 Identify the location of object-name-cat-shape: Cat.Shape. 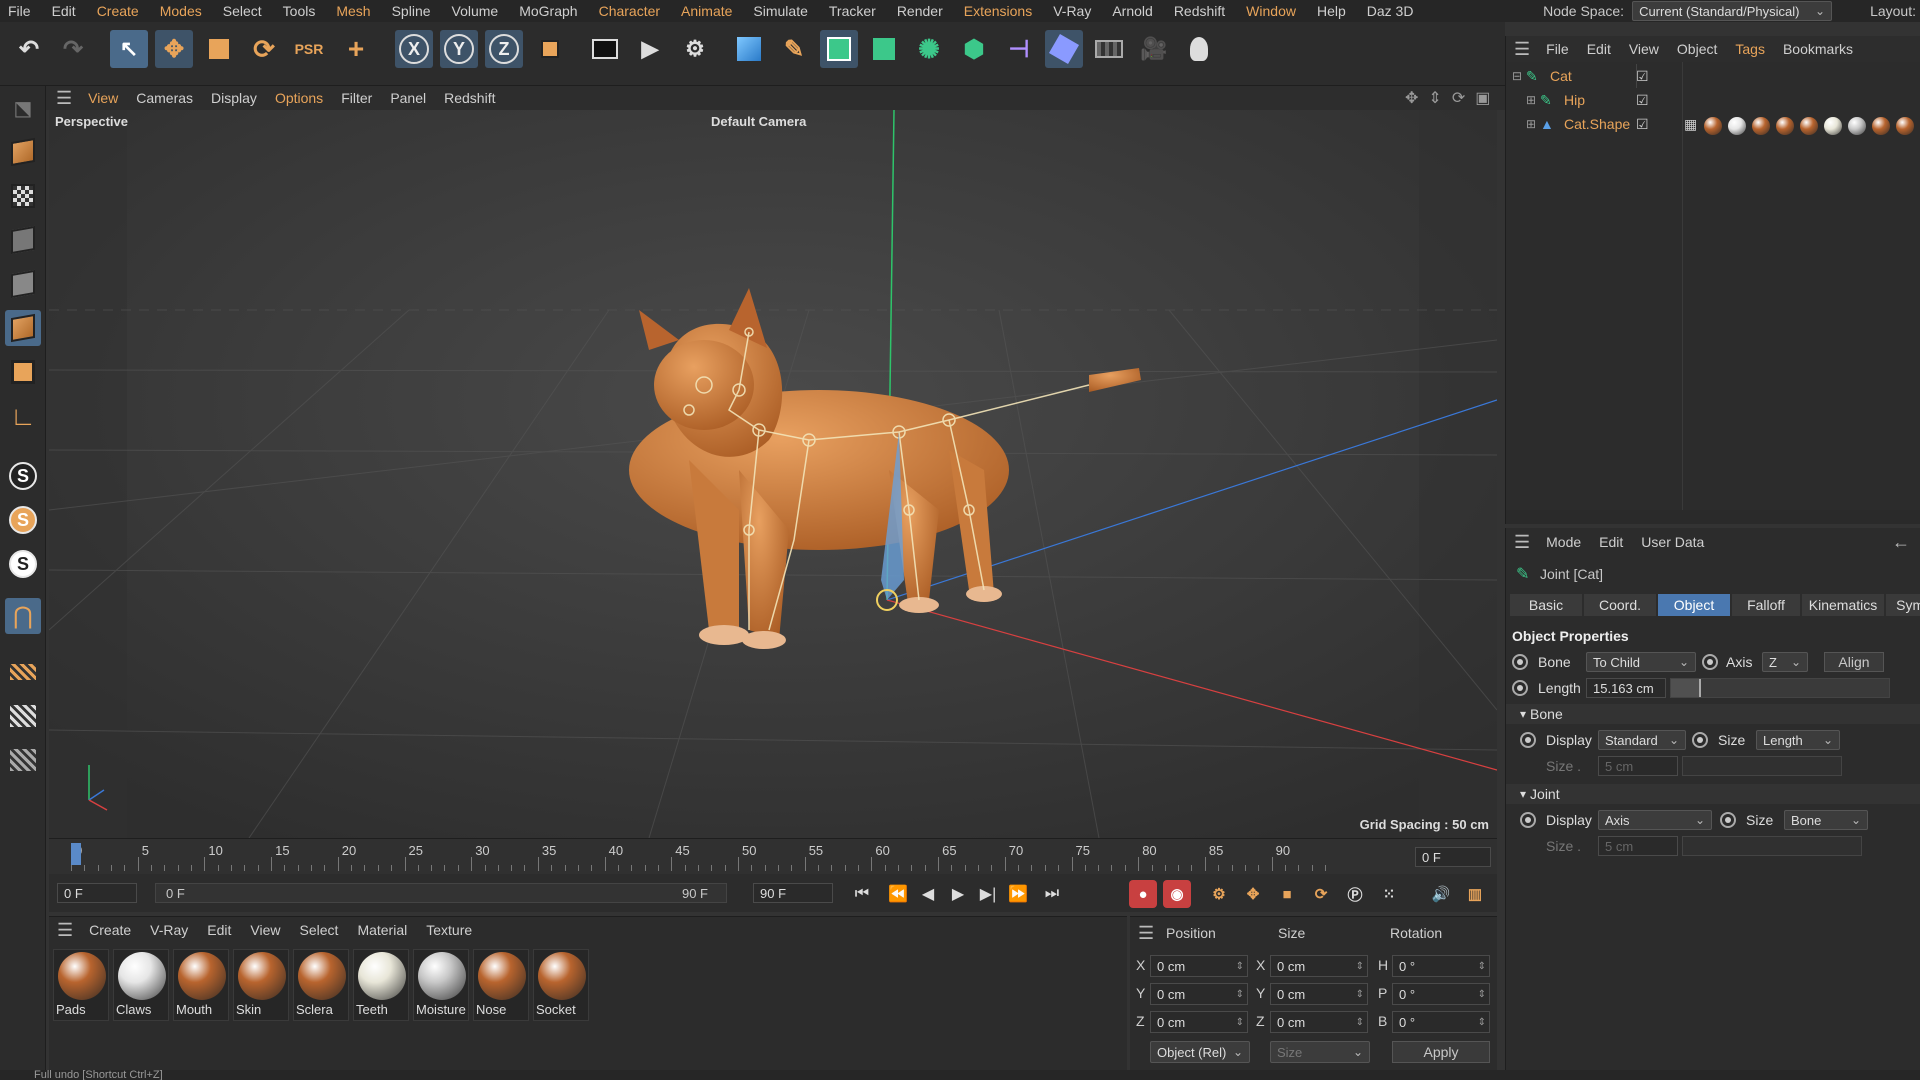
(1597, 124).